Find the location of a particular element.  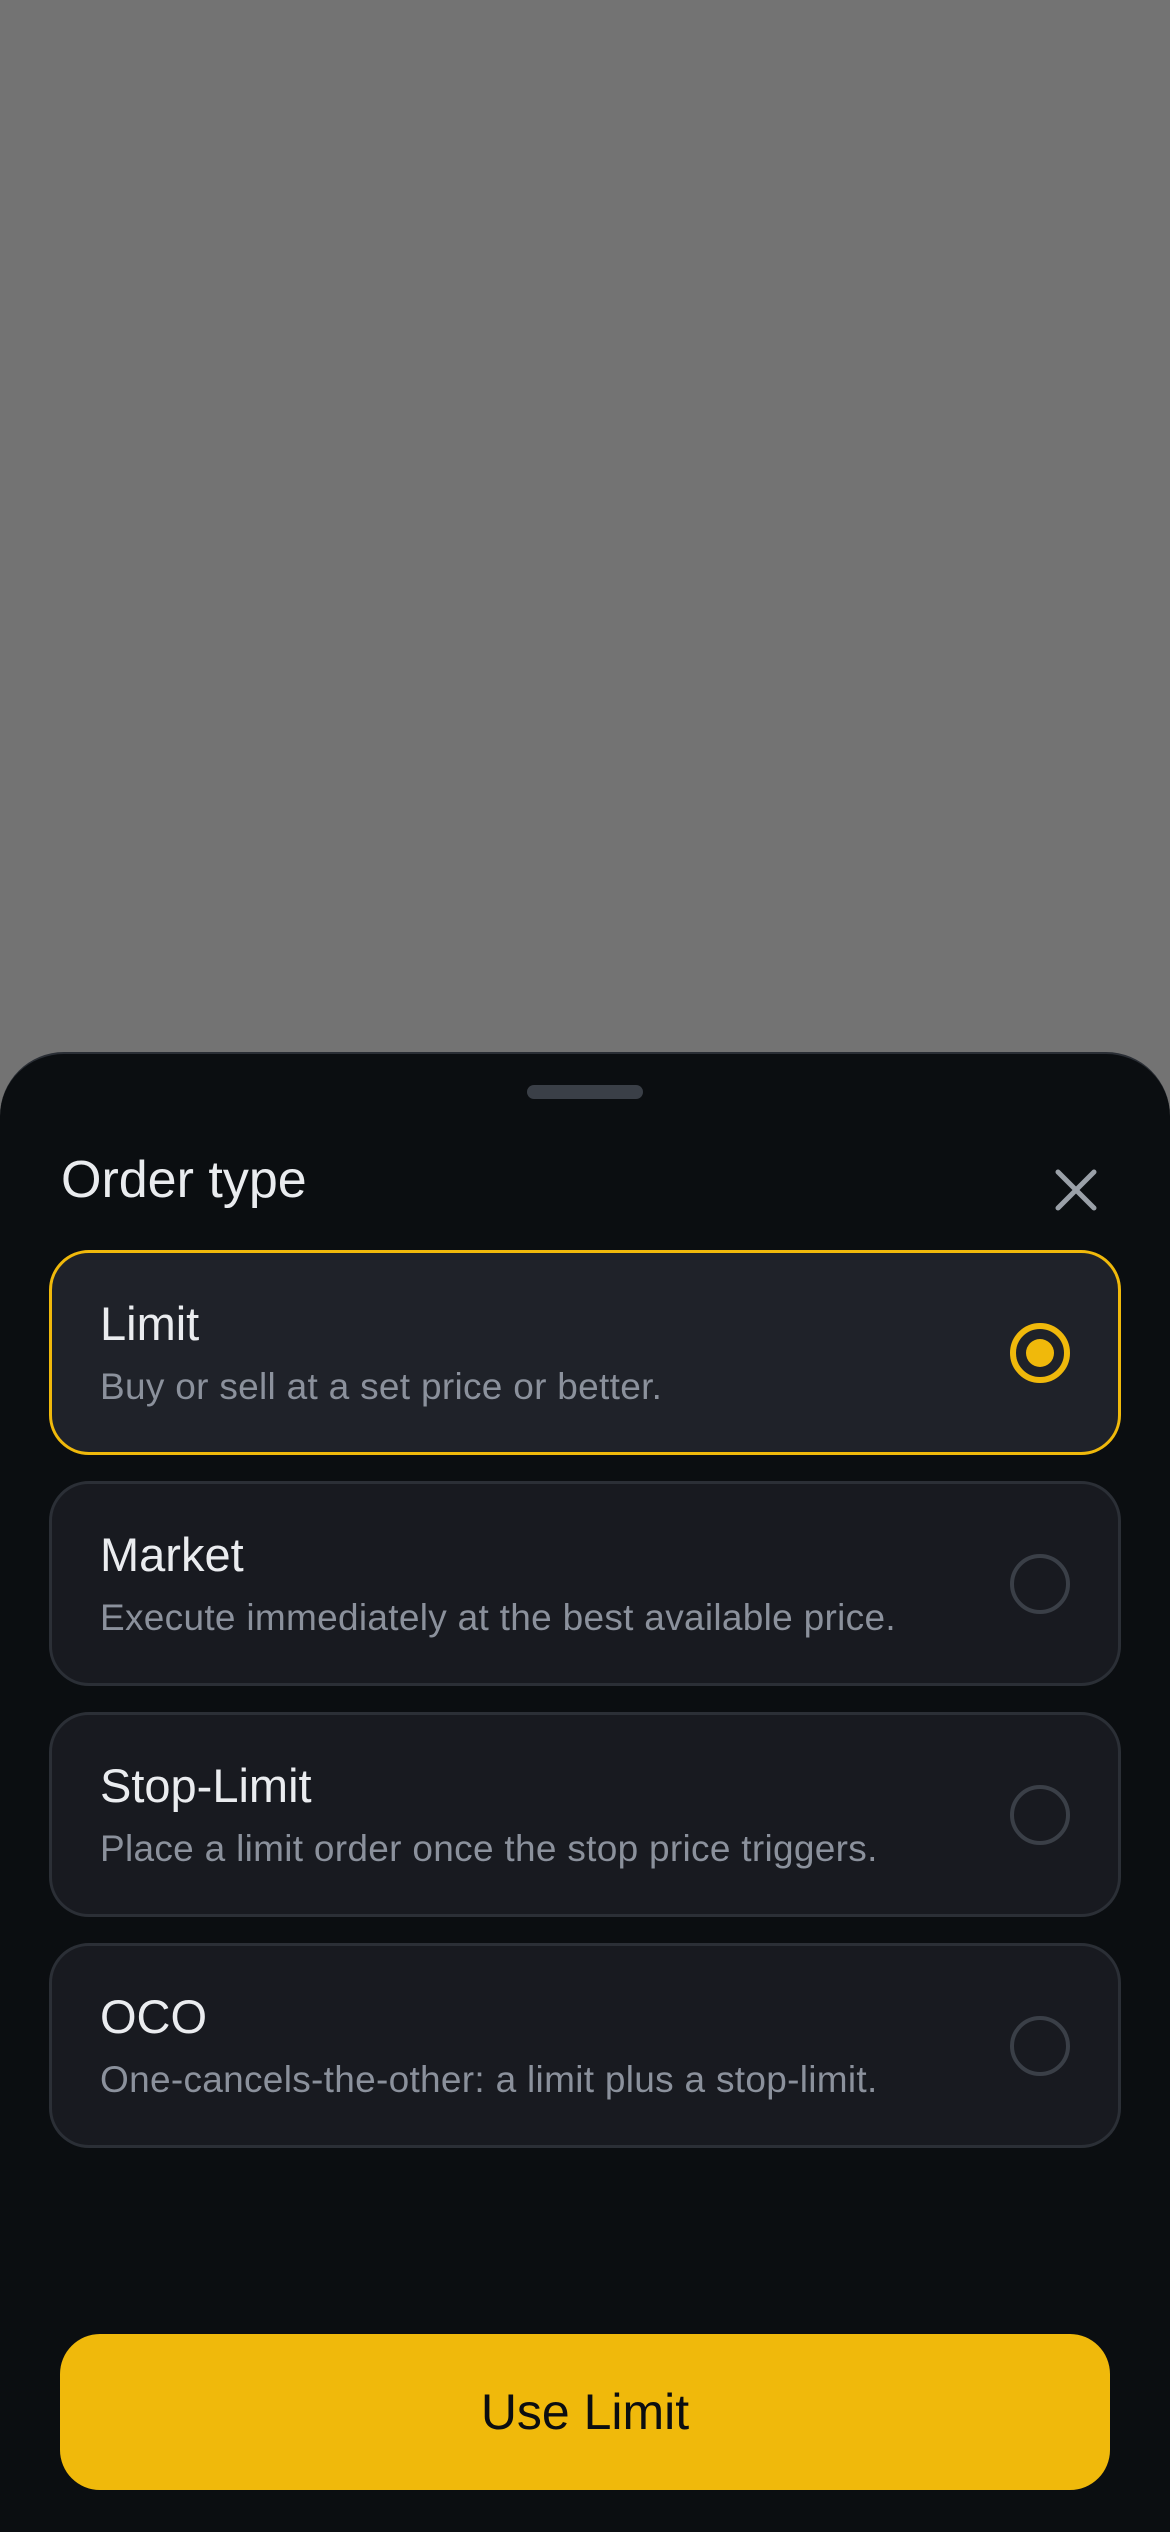

sheet-title: Order type is located at coordinates (184, 1180).